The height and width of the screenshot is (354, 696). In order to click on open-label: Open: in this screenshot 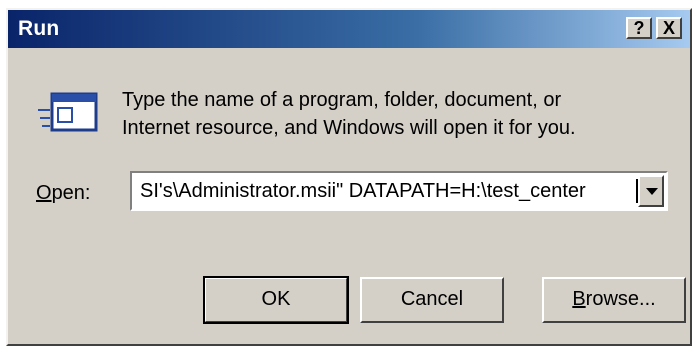, I will do `click(63, 193)`.